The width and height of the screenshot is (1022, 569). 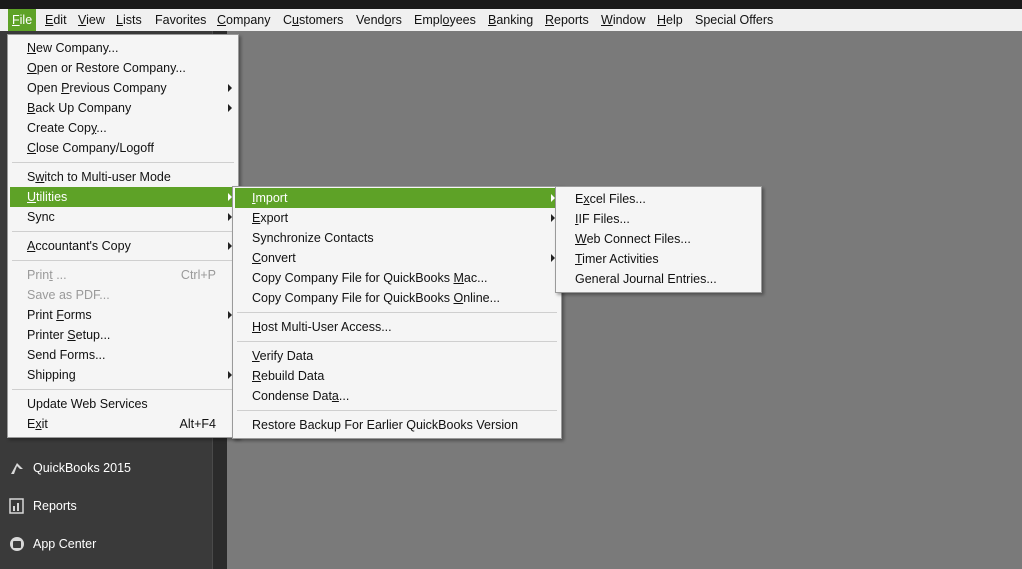 What do you see at coordinates (123, 424) in the screenshot?
I see `menu-item-exit: Exit Alt+F4` at bounding box center [123, 424].